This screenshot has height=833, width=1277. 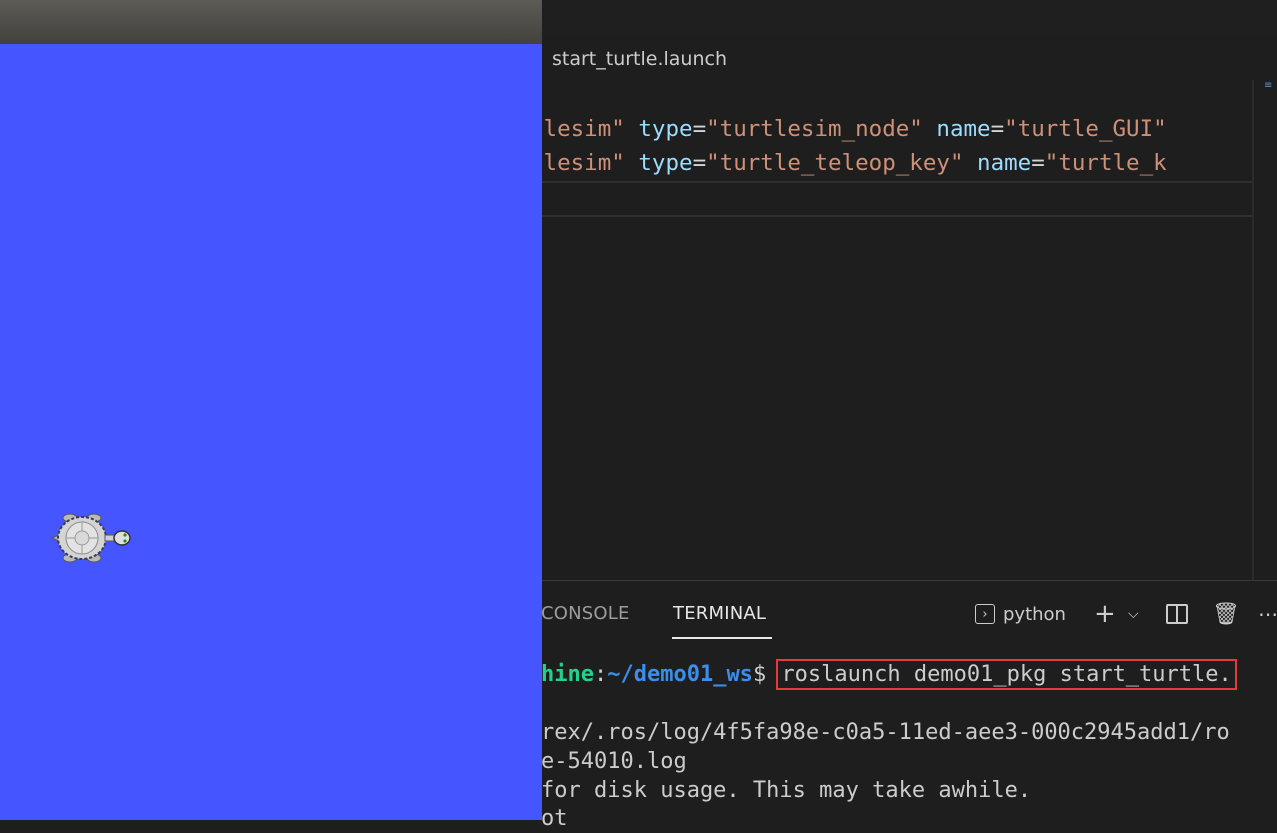 I want to click on code-token: "turtlesim_node", so click(x=814, y=129).